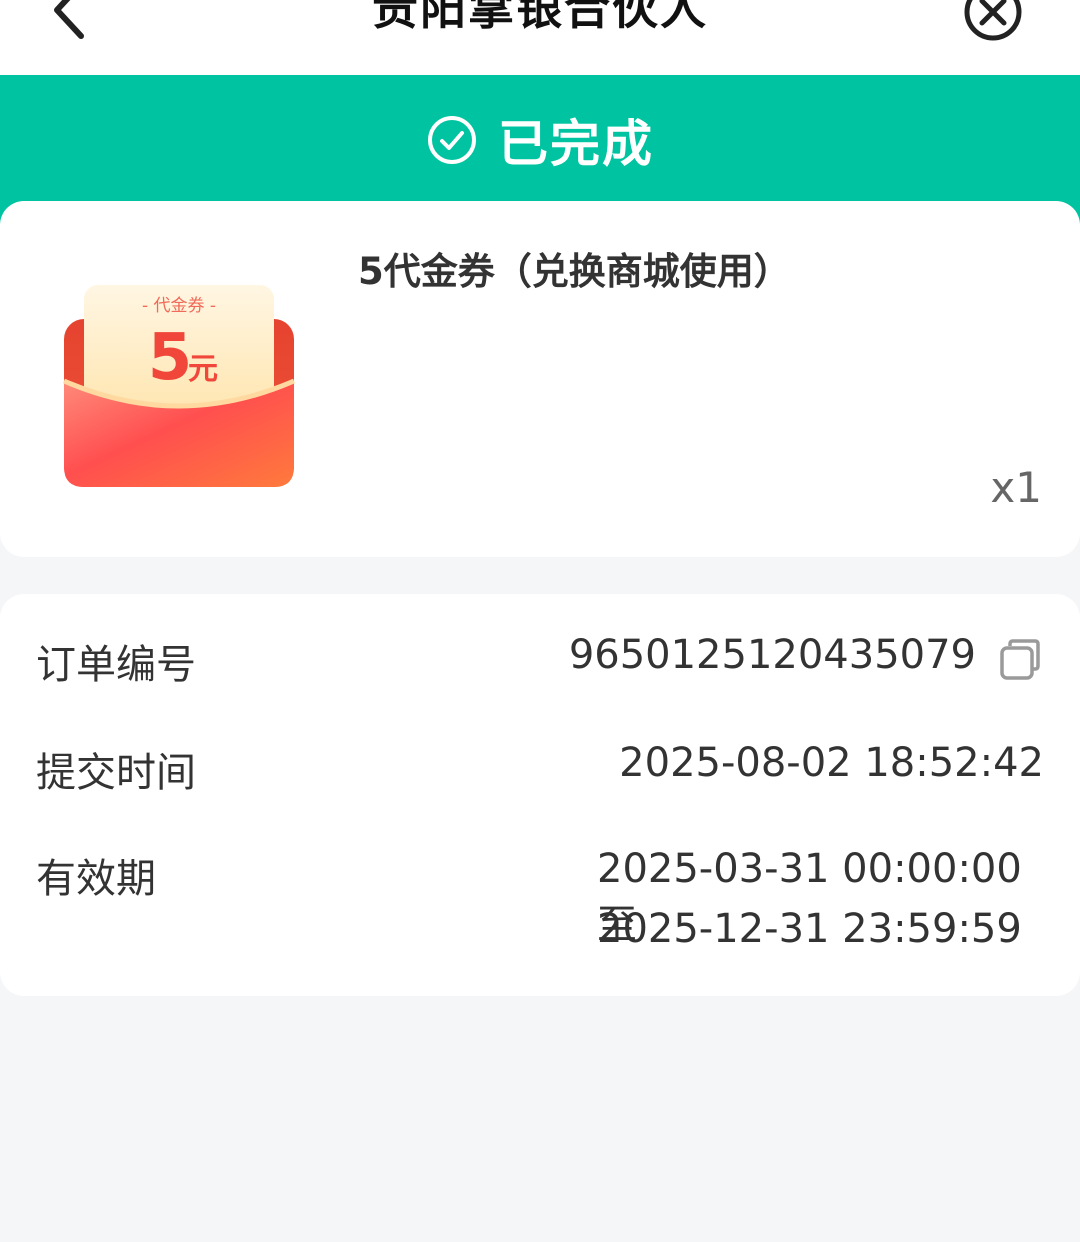  I want to click on red-envelope-coupon-image: - 代金券 - 5 元, so click(179, 386).